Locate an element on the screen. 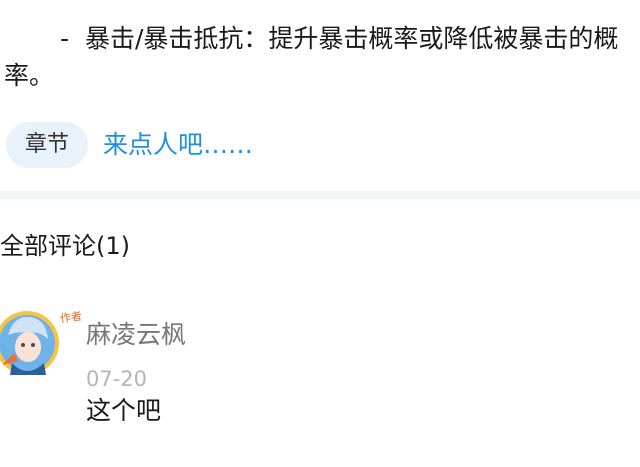  comment-date: 07-20 is located at coordinates (117, 377).